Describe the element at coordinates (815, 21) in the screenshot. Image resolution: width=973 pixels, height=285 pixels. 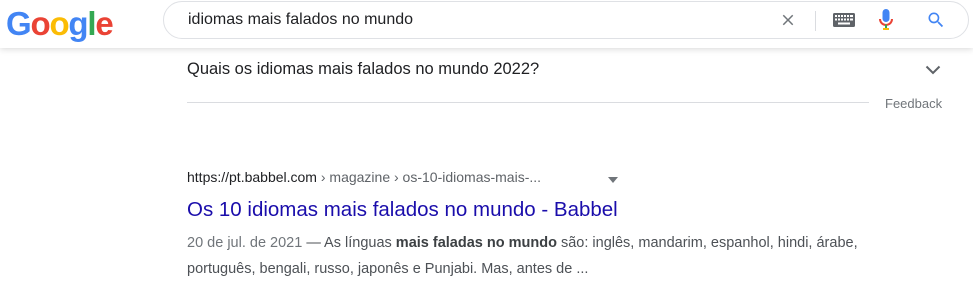
I see `search-divider` at that location.